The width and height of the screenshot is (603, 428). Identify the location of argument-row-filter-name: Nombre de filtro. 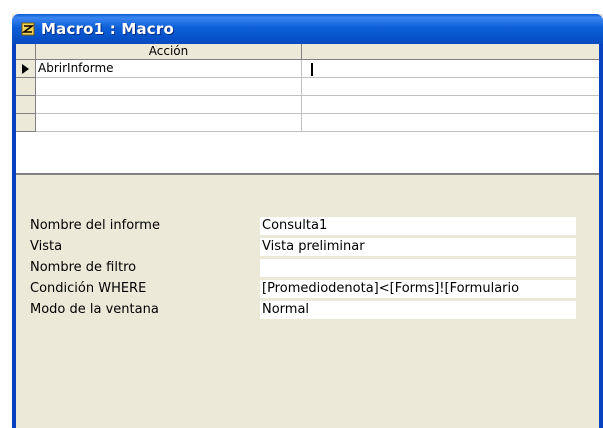
(307, 268).